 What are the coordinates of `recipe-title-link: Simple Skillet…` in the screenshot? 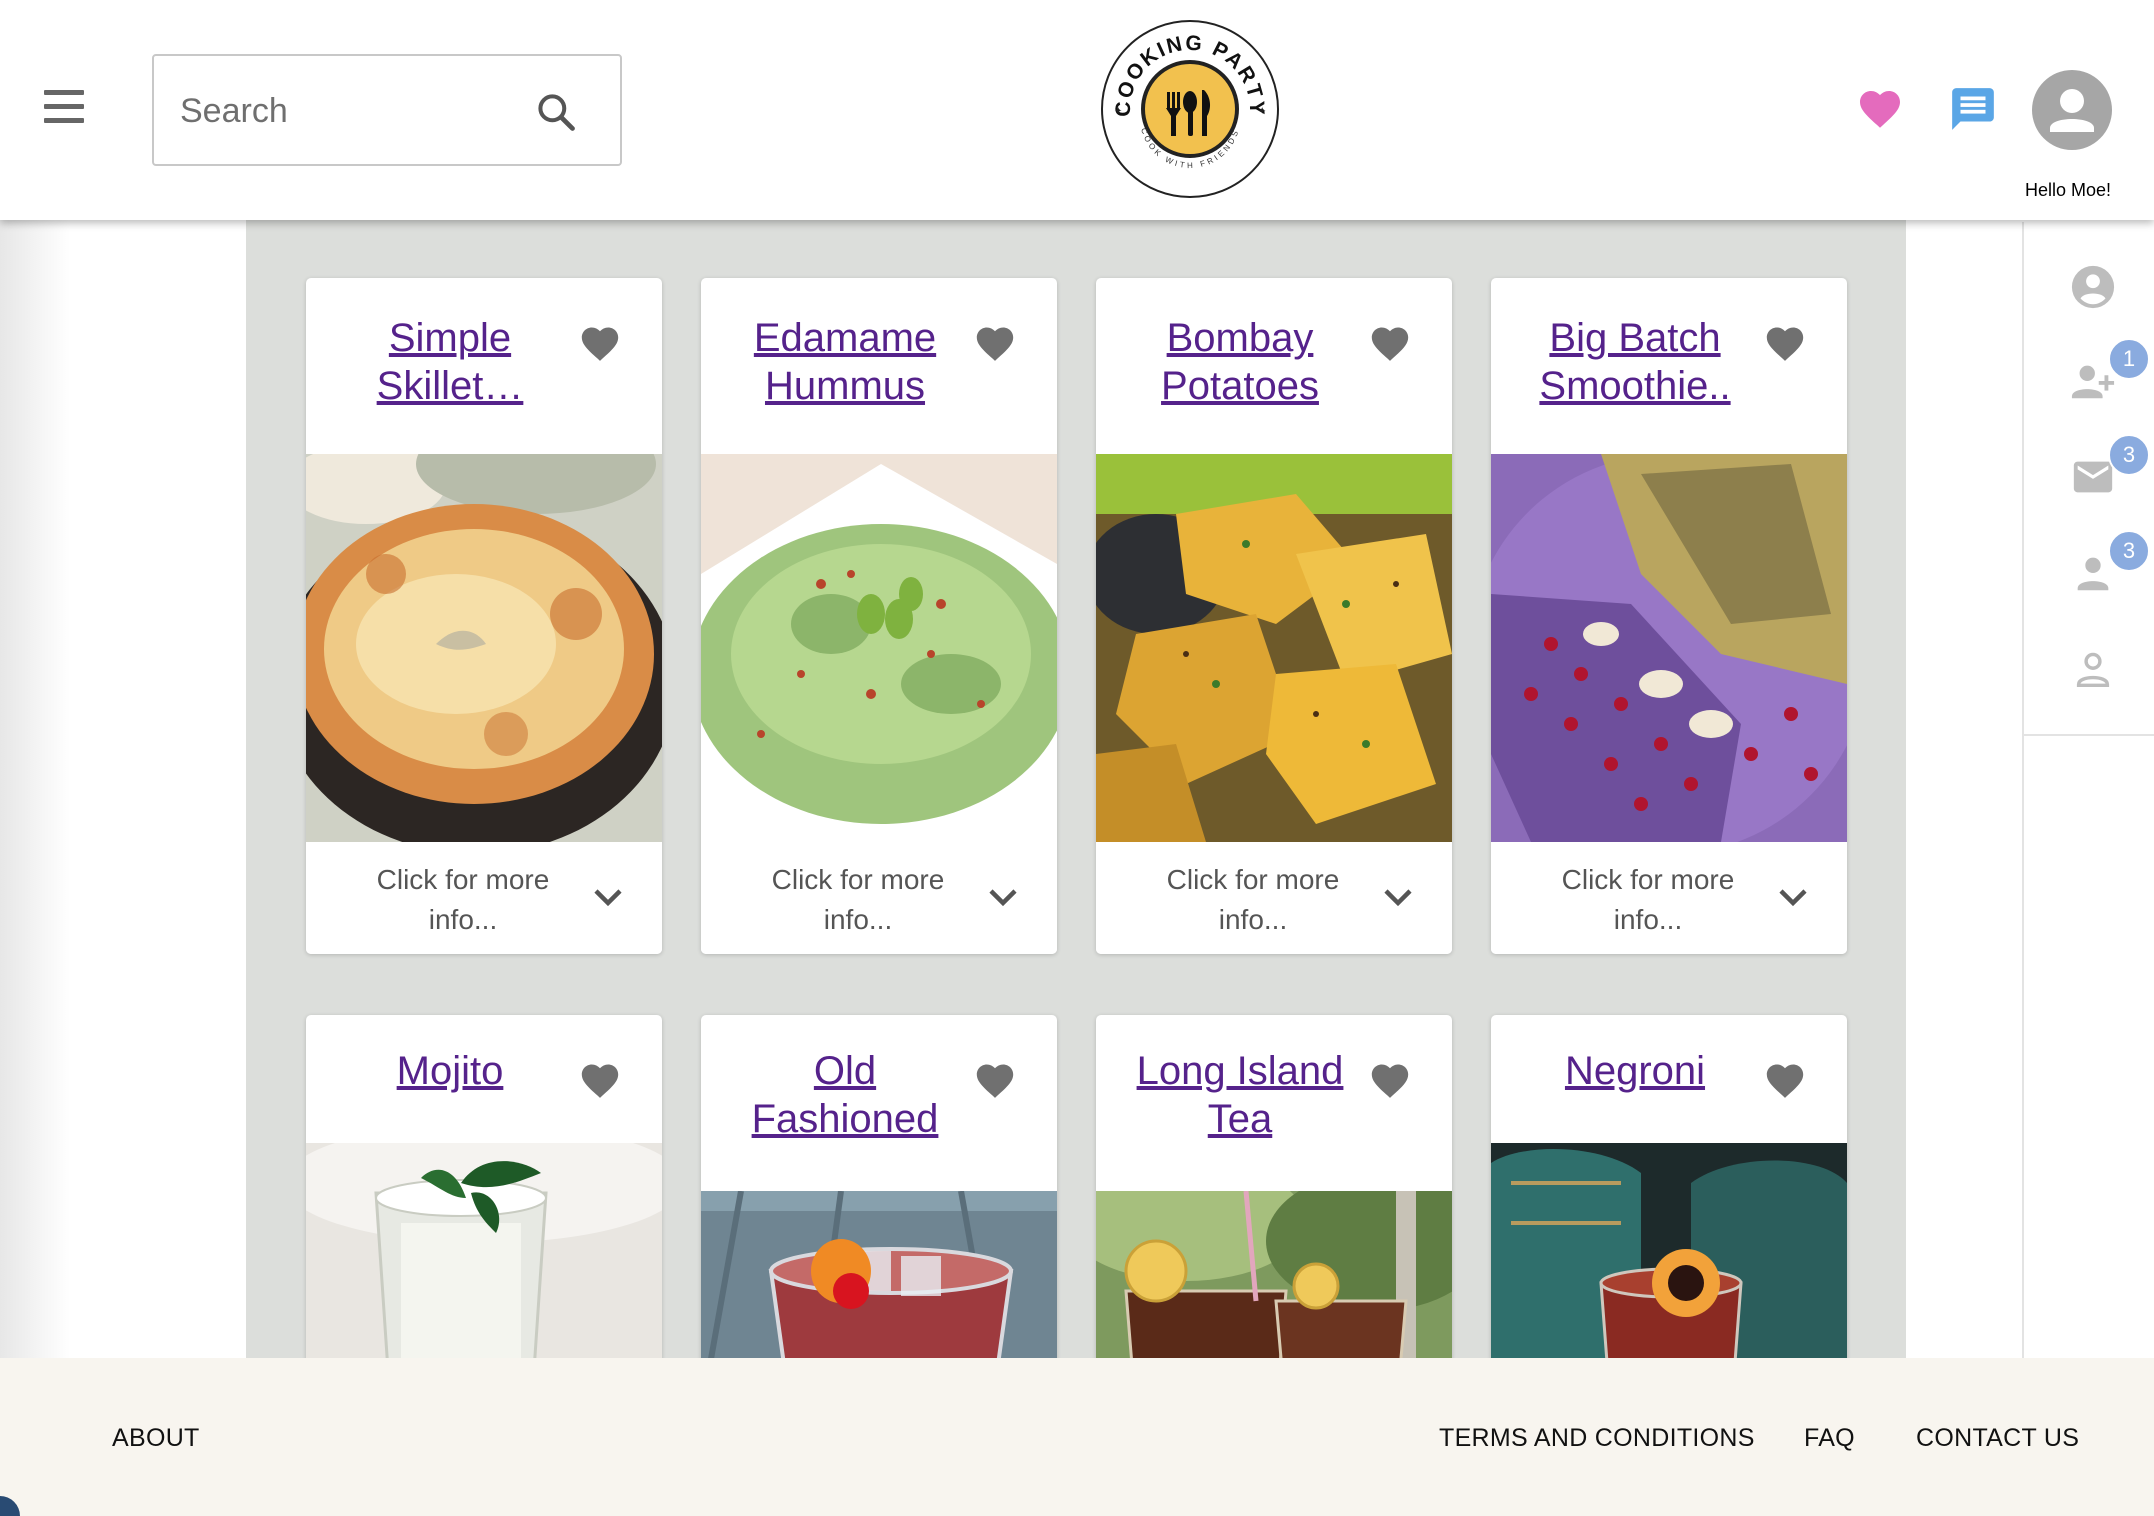 It's located at (450, 362).